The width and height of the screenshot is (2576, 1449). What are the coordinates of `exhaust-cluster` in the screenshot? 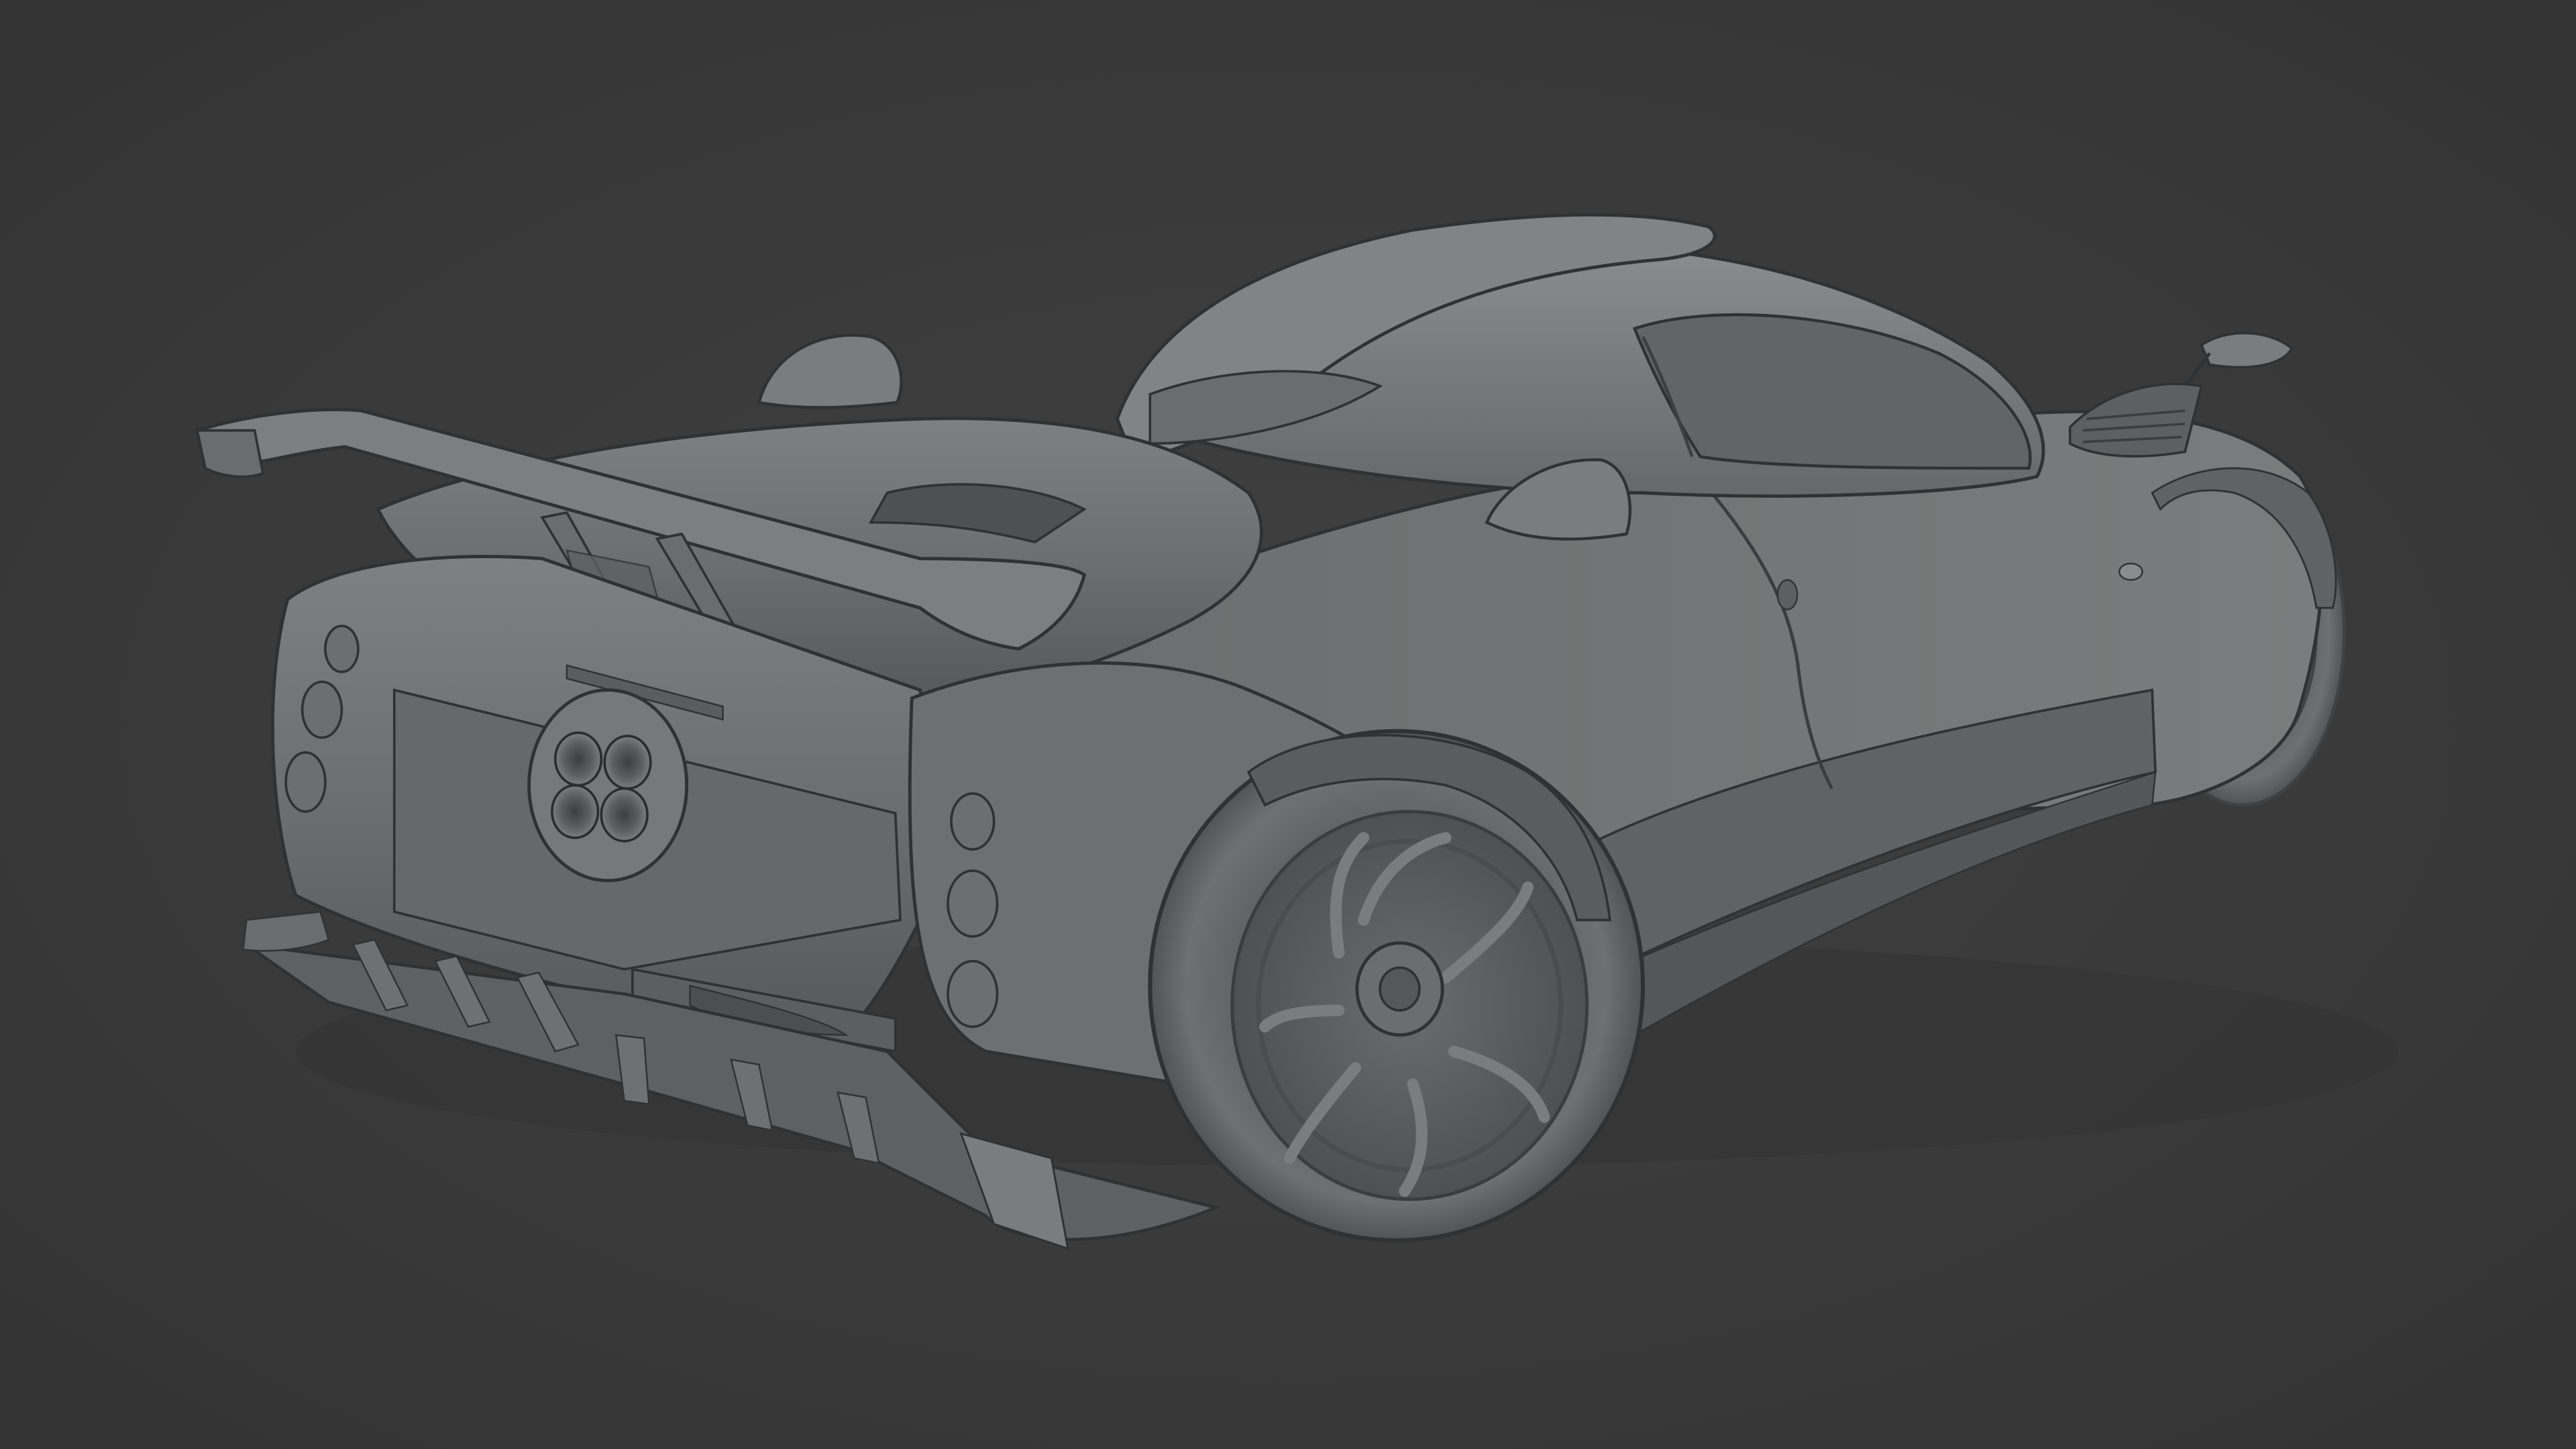 It's located at (608, 785).